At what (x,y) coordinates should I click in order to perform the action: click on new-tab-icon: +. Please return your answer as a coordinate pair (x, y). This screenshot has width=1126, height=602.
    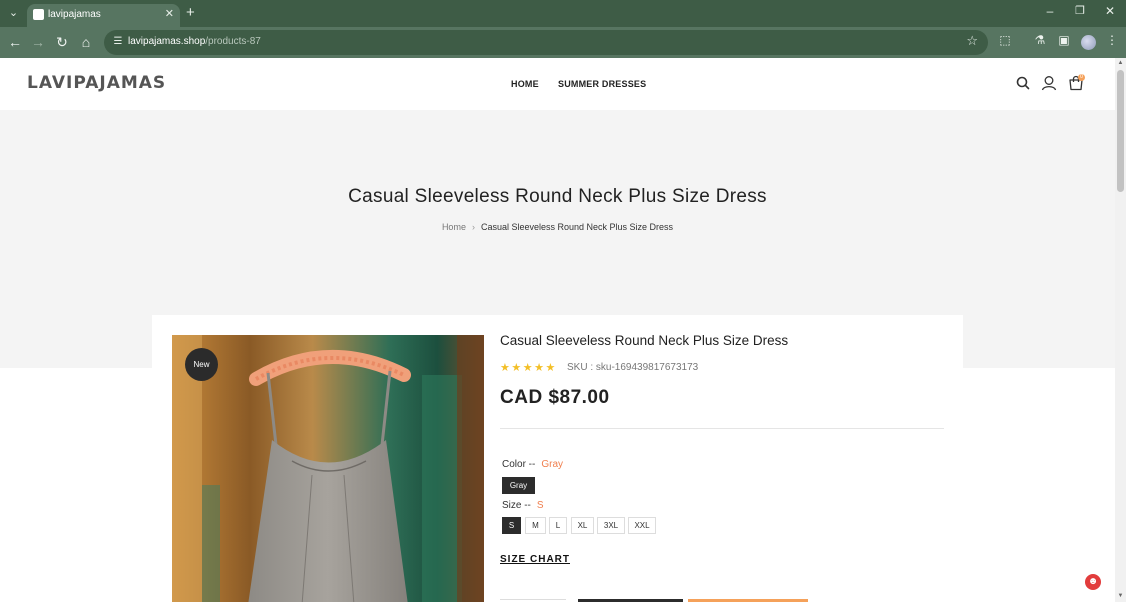
    Looking at the image, I should click on (190, 12).